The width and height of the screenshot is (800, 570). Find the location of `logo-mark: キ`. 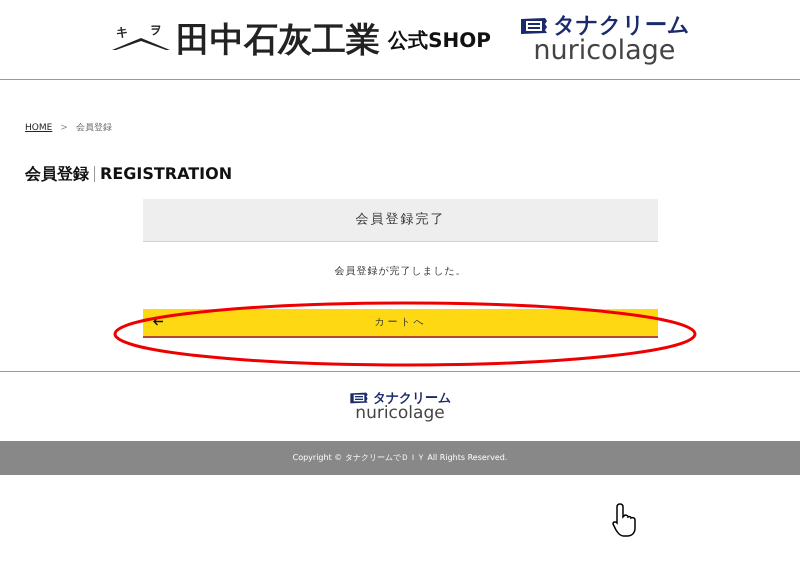

logo-mark: キ is located at coordinates (122, 32).